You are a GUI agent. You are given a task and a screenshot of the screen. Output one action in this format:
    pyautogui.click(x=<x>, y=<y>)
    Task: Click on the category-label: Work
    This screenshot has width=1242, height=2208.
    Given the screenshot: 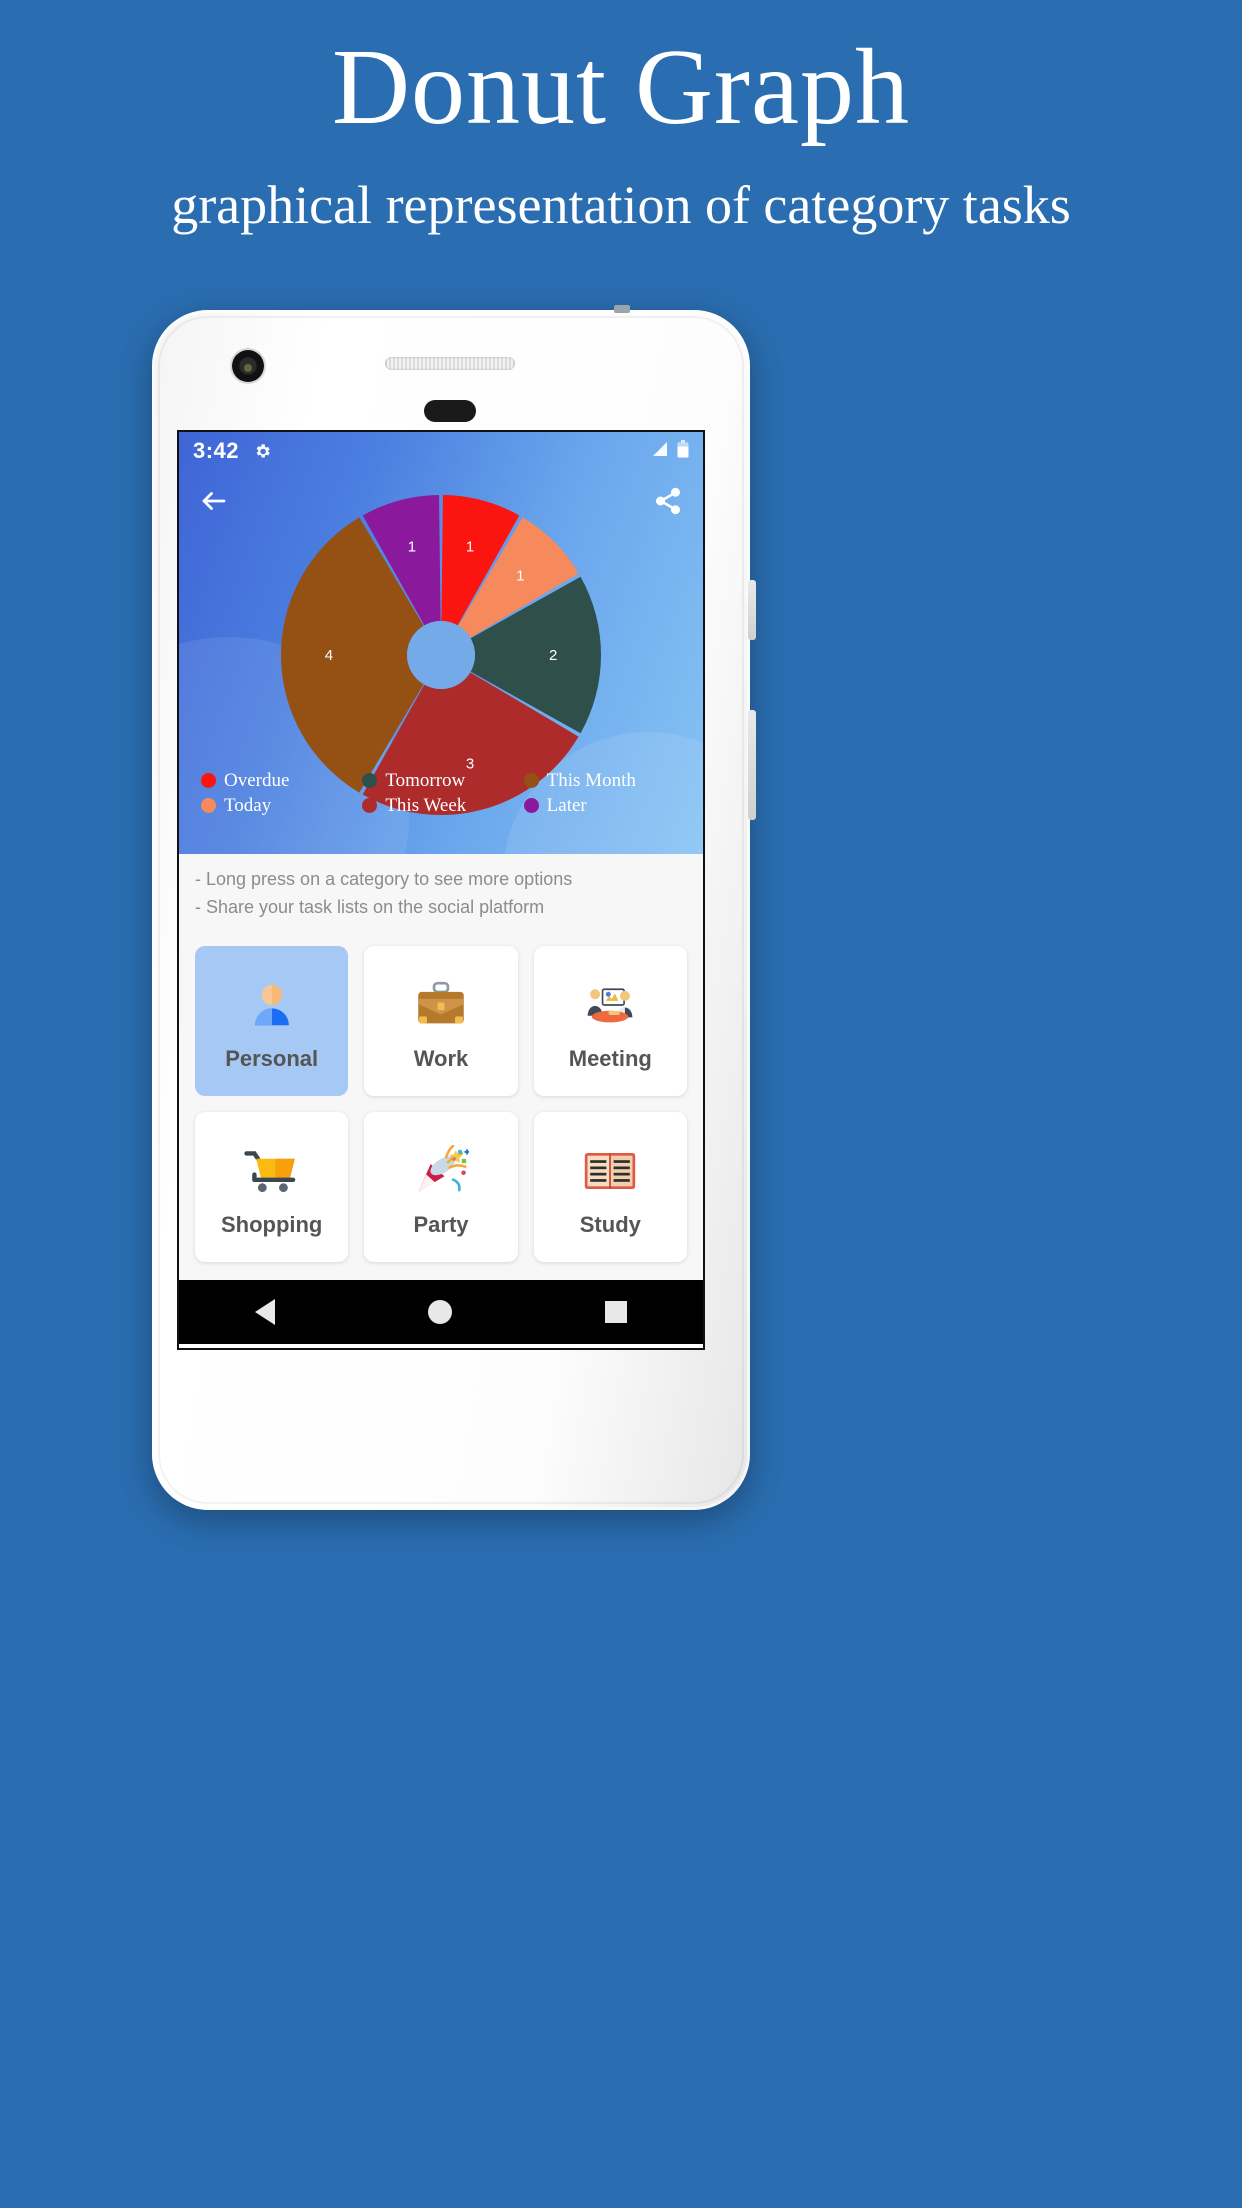 What is the action you would take?
    pyautogui.click(x=441, y=1058)
    